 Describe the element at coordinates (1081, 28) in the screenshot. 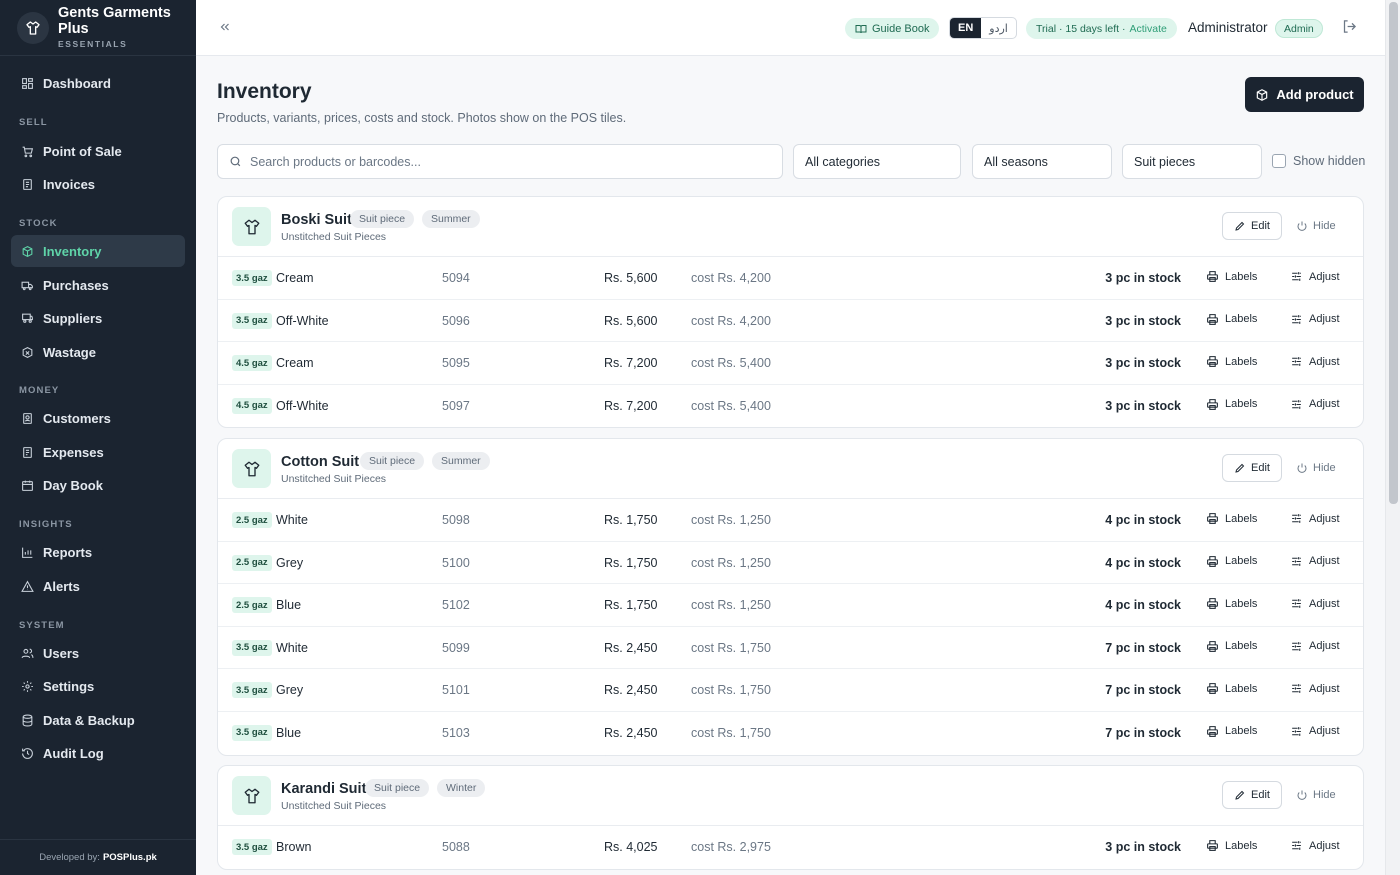

I see `trial-text: Trial · 15 days left ·` at that location.